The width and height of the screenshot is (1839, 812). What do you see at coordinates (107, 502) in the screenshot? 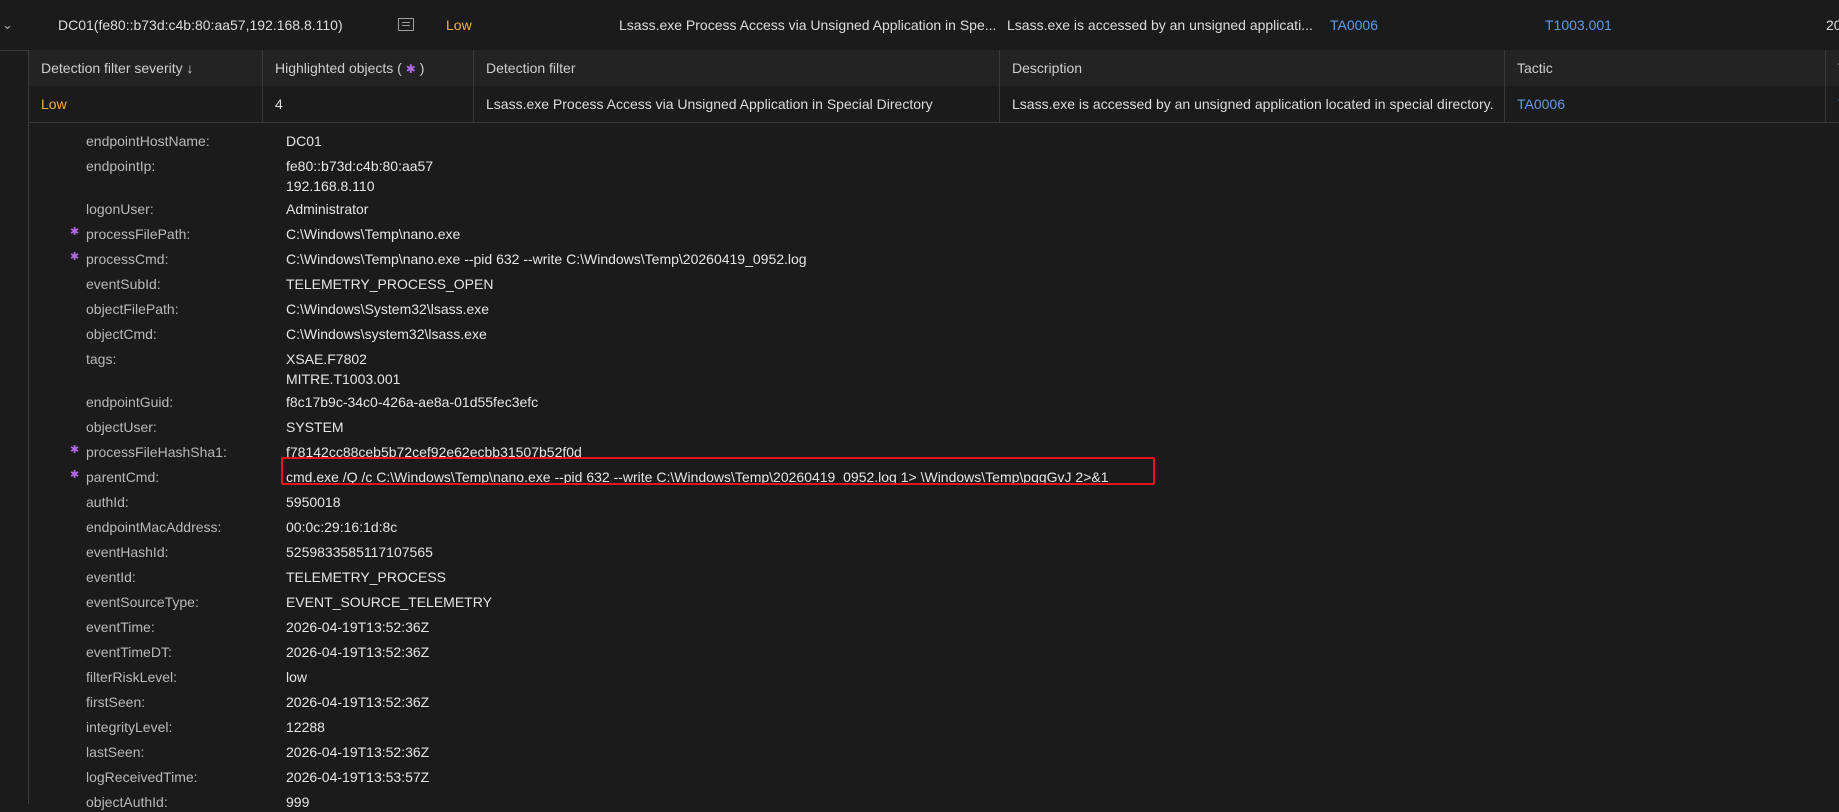
I see `field-key: authId:` at bounding box center [107, 502].